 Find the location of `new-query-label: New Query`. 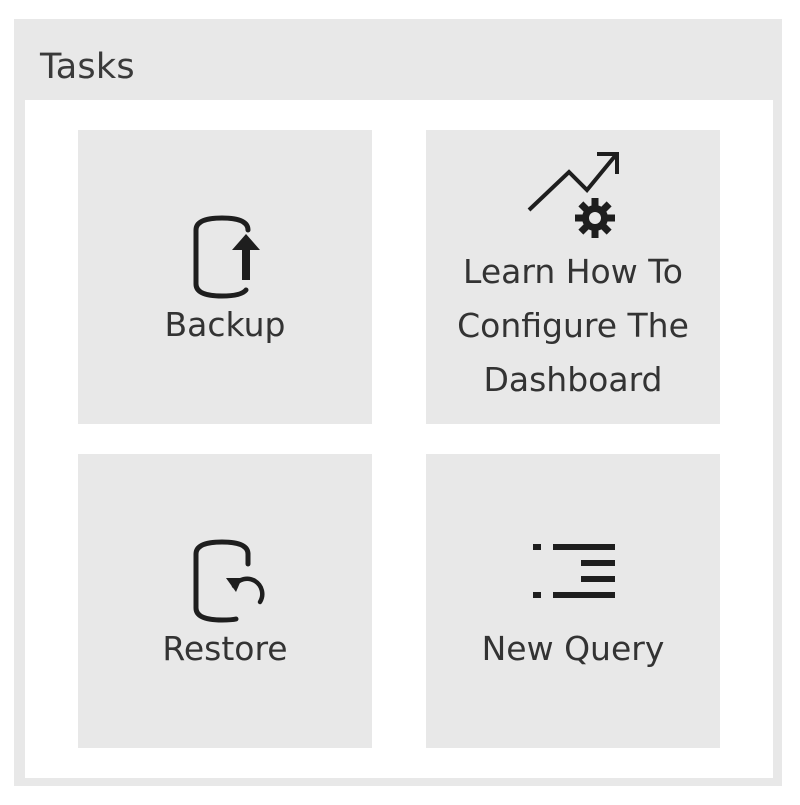

new-query-label: New Query is located at coordinates (573, 648).